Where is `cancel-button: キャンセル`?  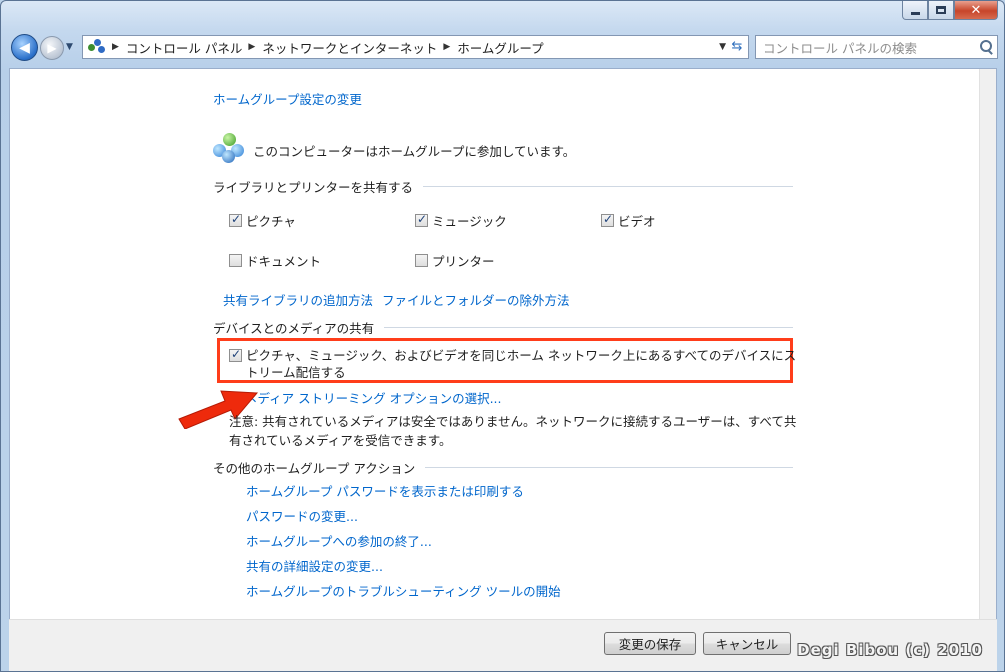 cancel-button: キャンセル is located at coordinates (747, 643).